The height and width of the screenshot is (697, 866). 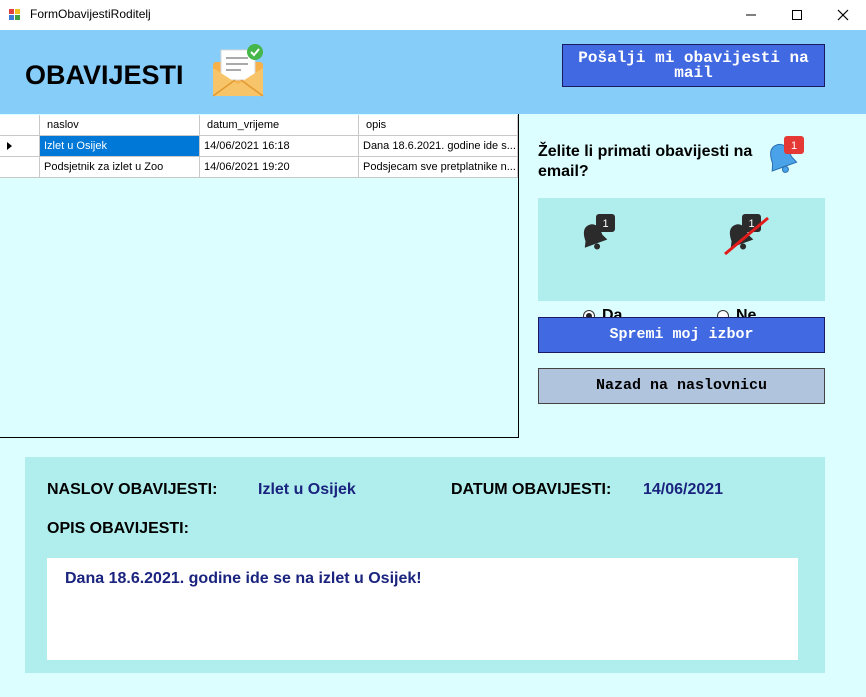 I want to click on envelope-check-icon, so click(x=238, y=70).